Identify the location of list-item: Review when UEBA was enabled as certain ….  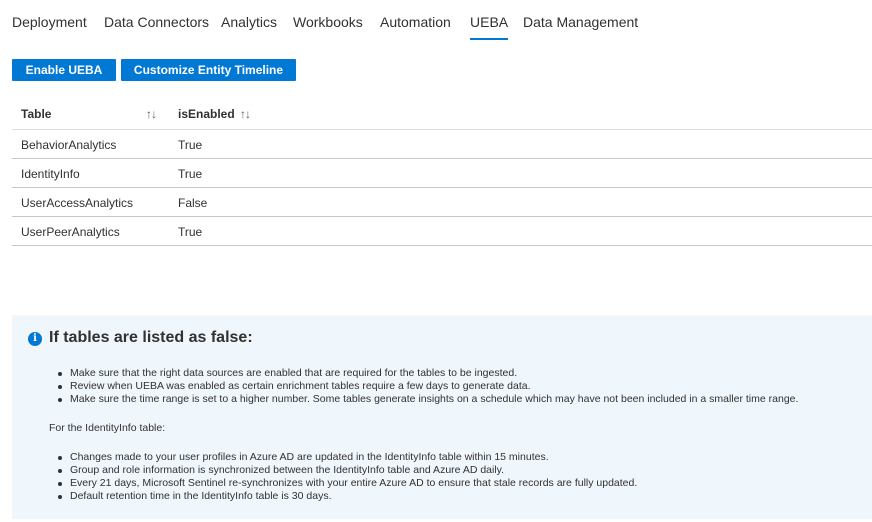
(456, 386).